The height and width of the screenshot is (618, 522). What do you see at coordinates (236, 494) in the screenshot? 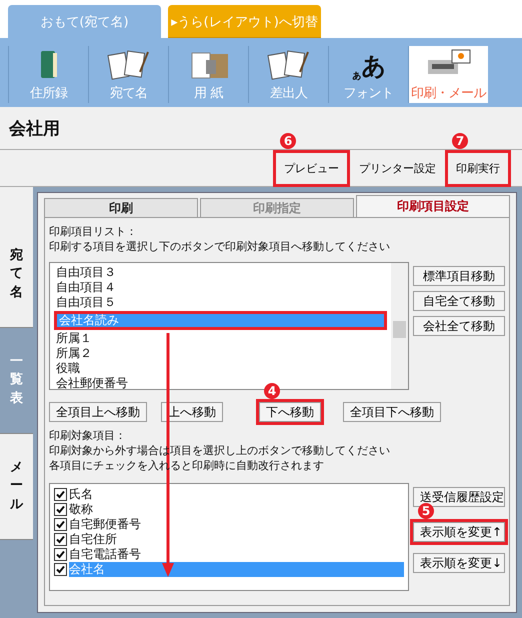
I see `list-item: 氏名` at bounding box center [236, 494].